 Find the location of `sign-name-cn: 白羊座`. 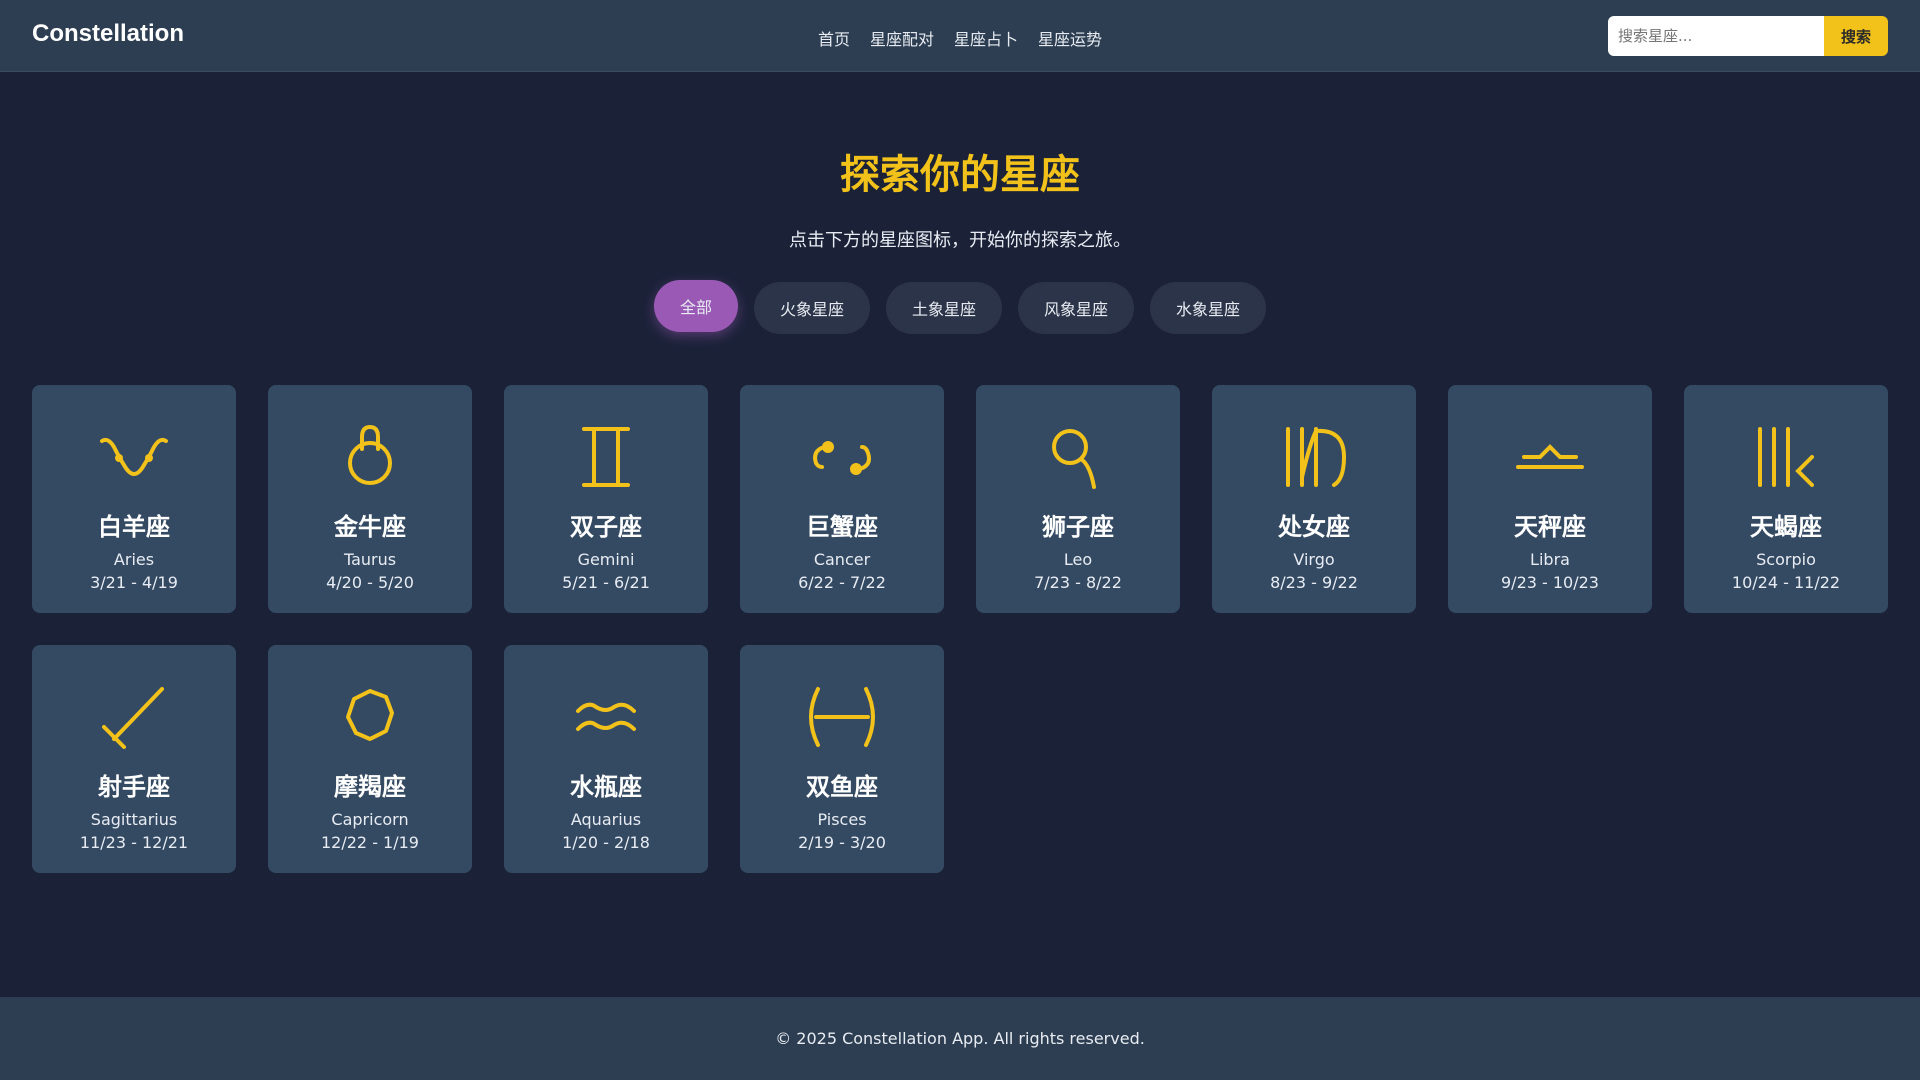

sign-name-cn: 白羊座 is located at coordinates (134, 527).